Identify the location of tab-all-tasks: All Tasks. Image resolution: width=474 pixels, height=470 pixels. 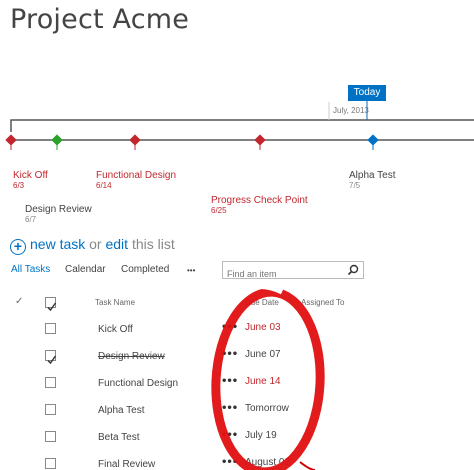
(30, 269).